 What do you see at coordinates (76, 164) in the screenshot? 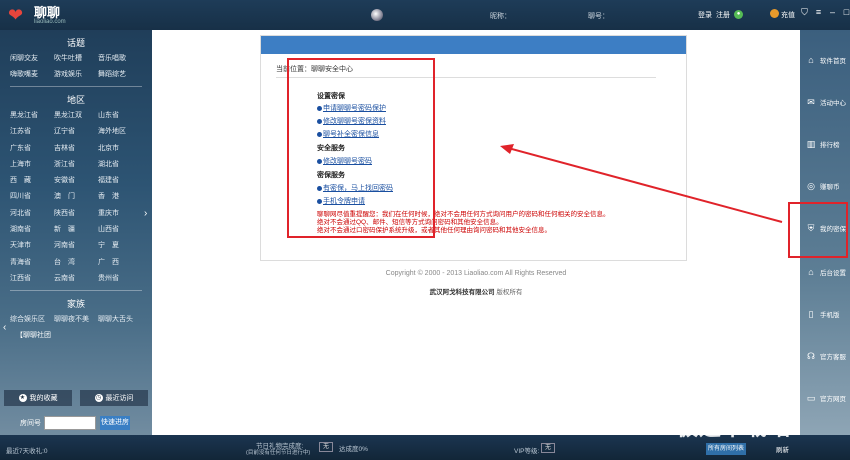
I see `region-item: 浙江省` at bounding box center [76, 164].